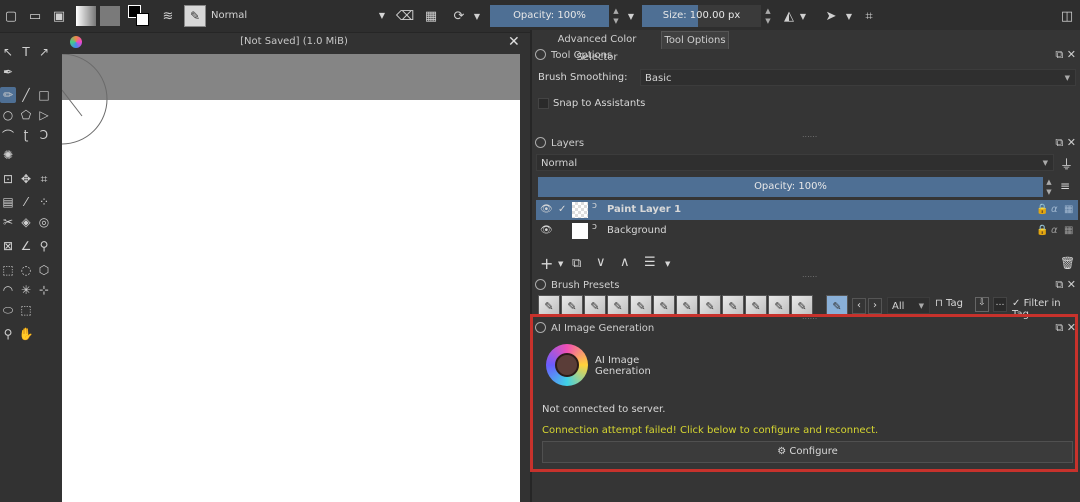 Image resolution: width=1080 pixels, height=502 pixels. I want to click on tab-tool-options: Tool Options, so click(695, 40).